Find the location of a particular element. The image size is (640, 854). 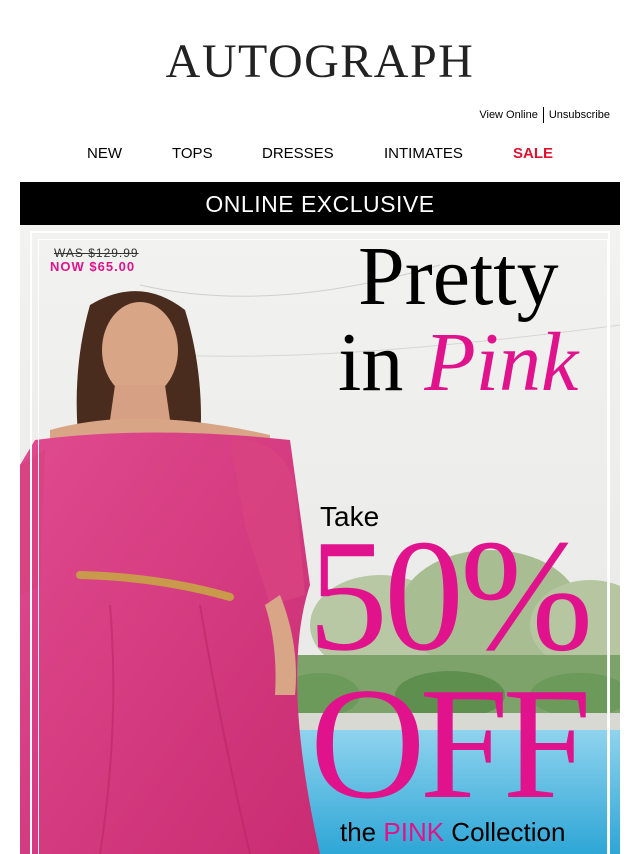

collection-pink: PINK is located at coordinates (414, 832).